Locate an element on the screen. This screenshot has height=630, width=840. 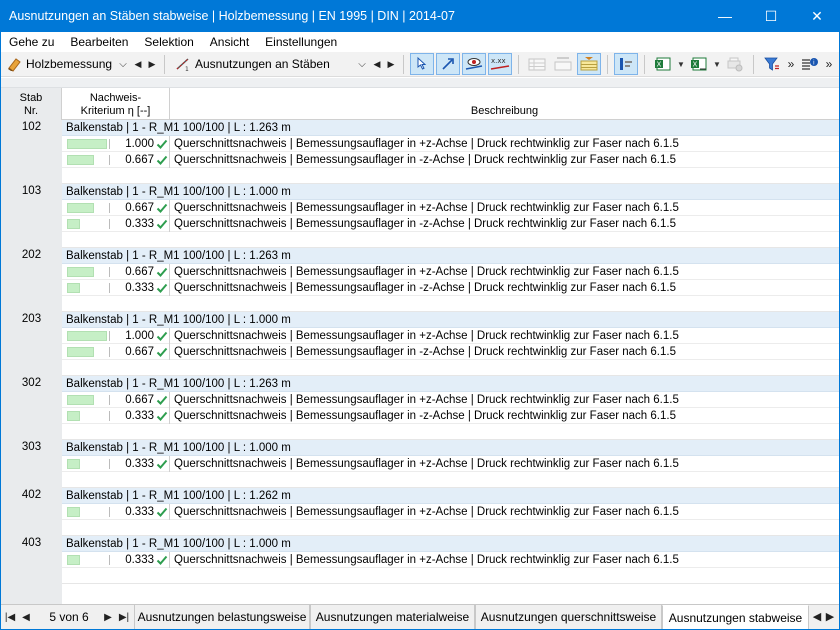
scroll-tabs-left-icon: ◀ is located at coordinates (817, 617).